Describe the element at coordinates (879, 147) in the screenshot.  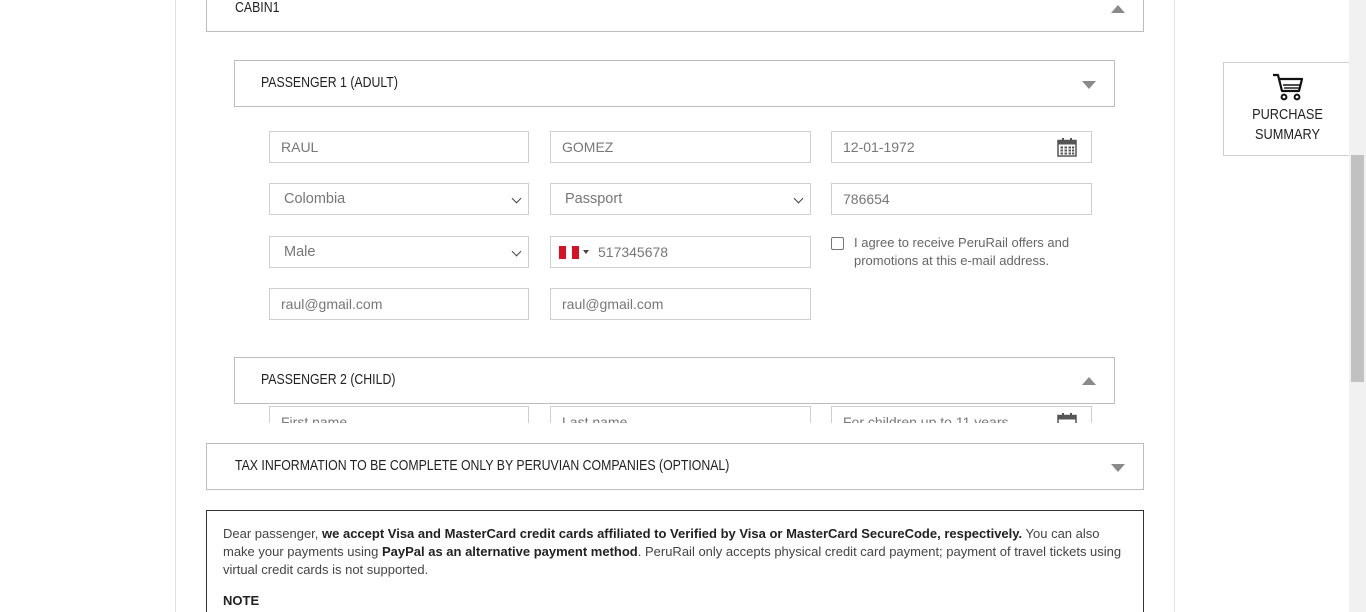
I see `birth-date-value: 12-01-1972` at that location.